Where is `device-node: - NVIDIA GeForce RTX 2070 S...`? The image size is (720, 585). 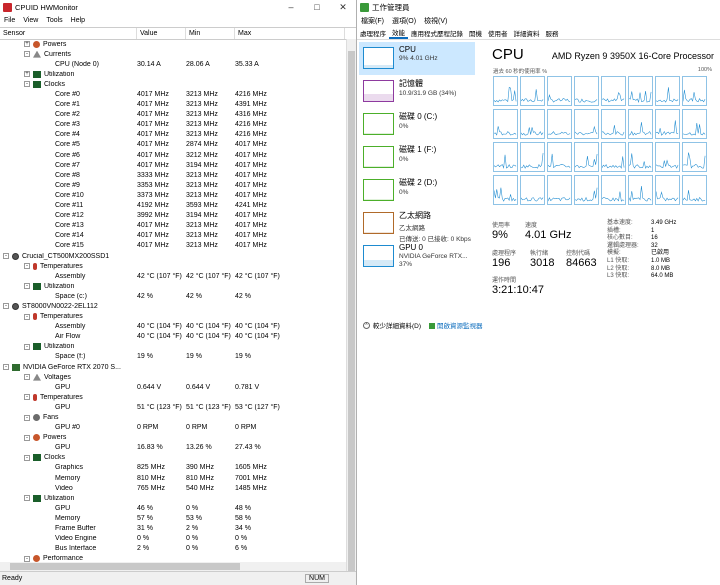 device-node: - NVIDIA GeForce RTX 2070 S... is located at coordinates (173, 367).